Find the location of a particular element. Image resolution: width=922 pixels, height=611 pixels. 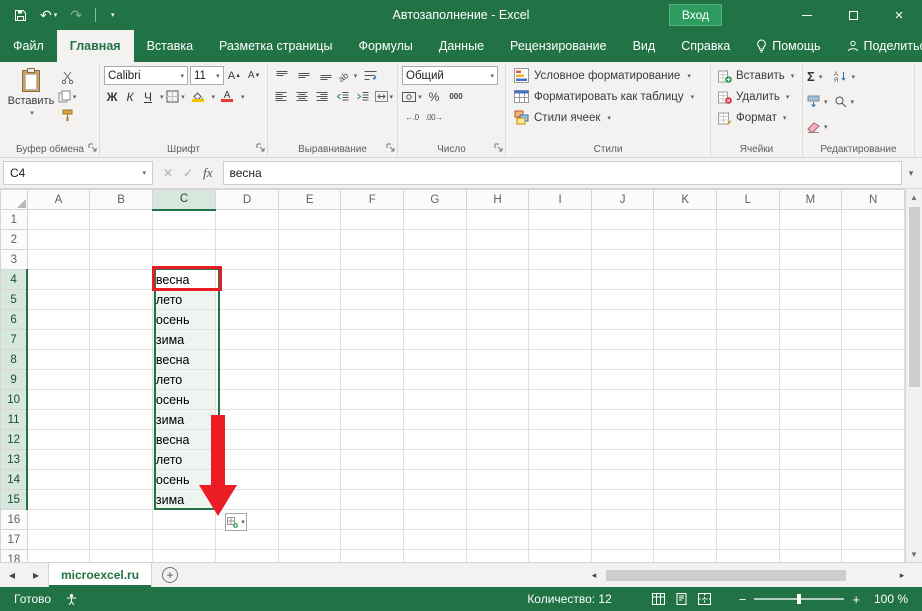

cell-D10 is located at coordinates (247, 399).